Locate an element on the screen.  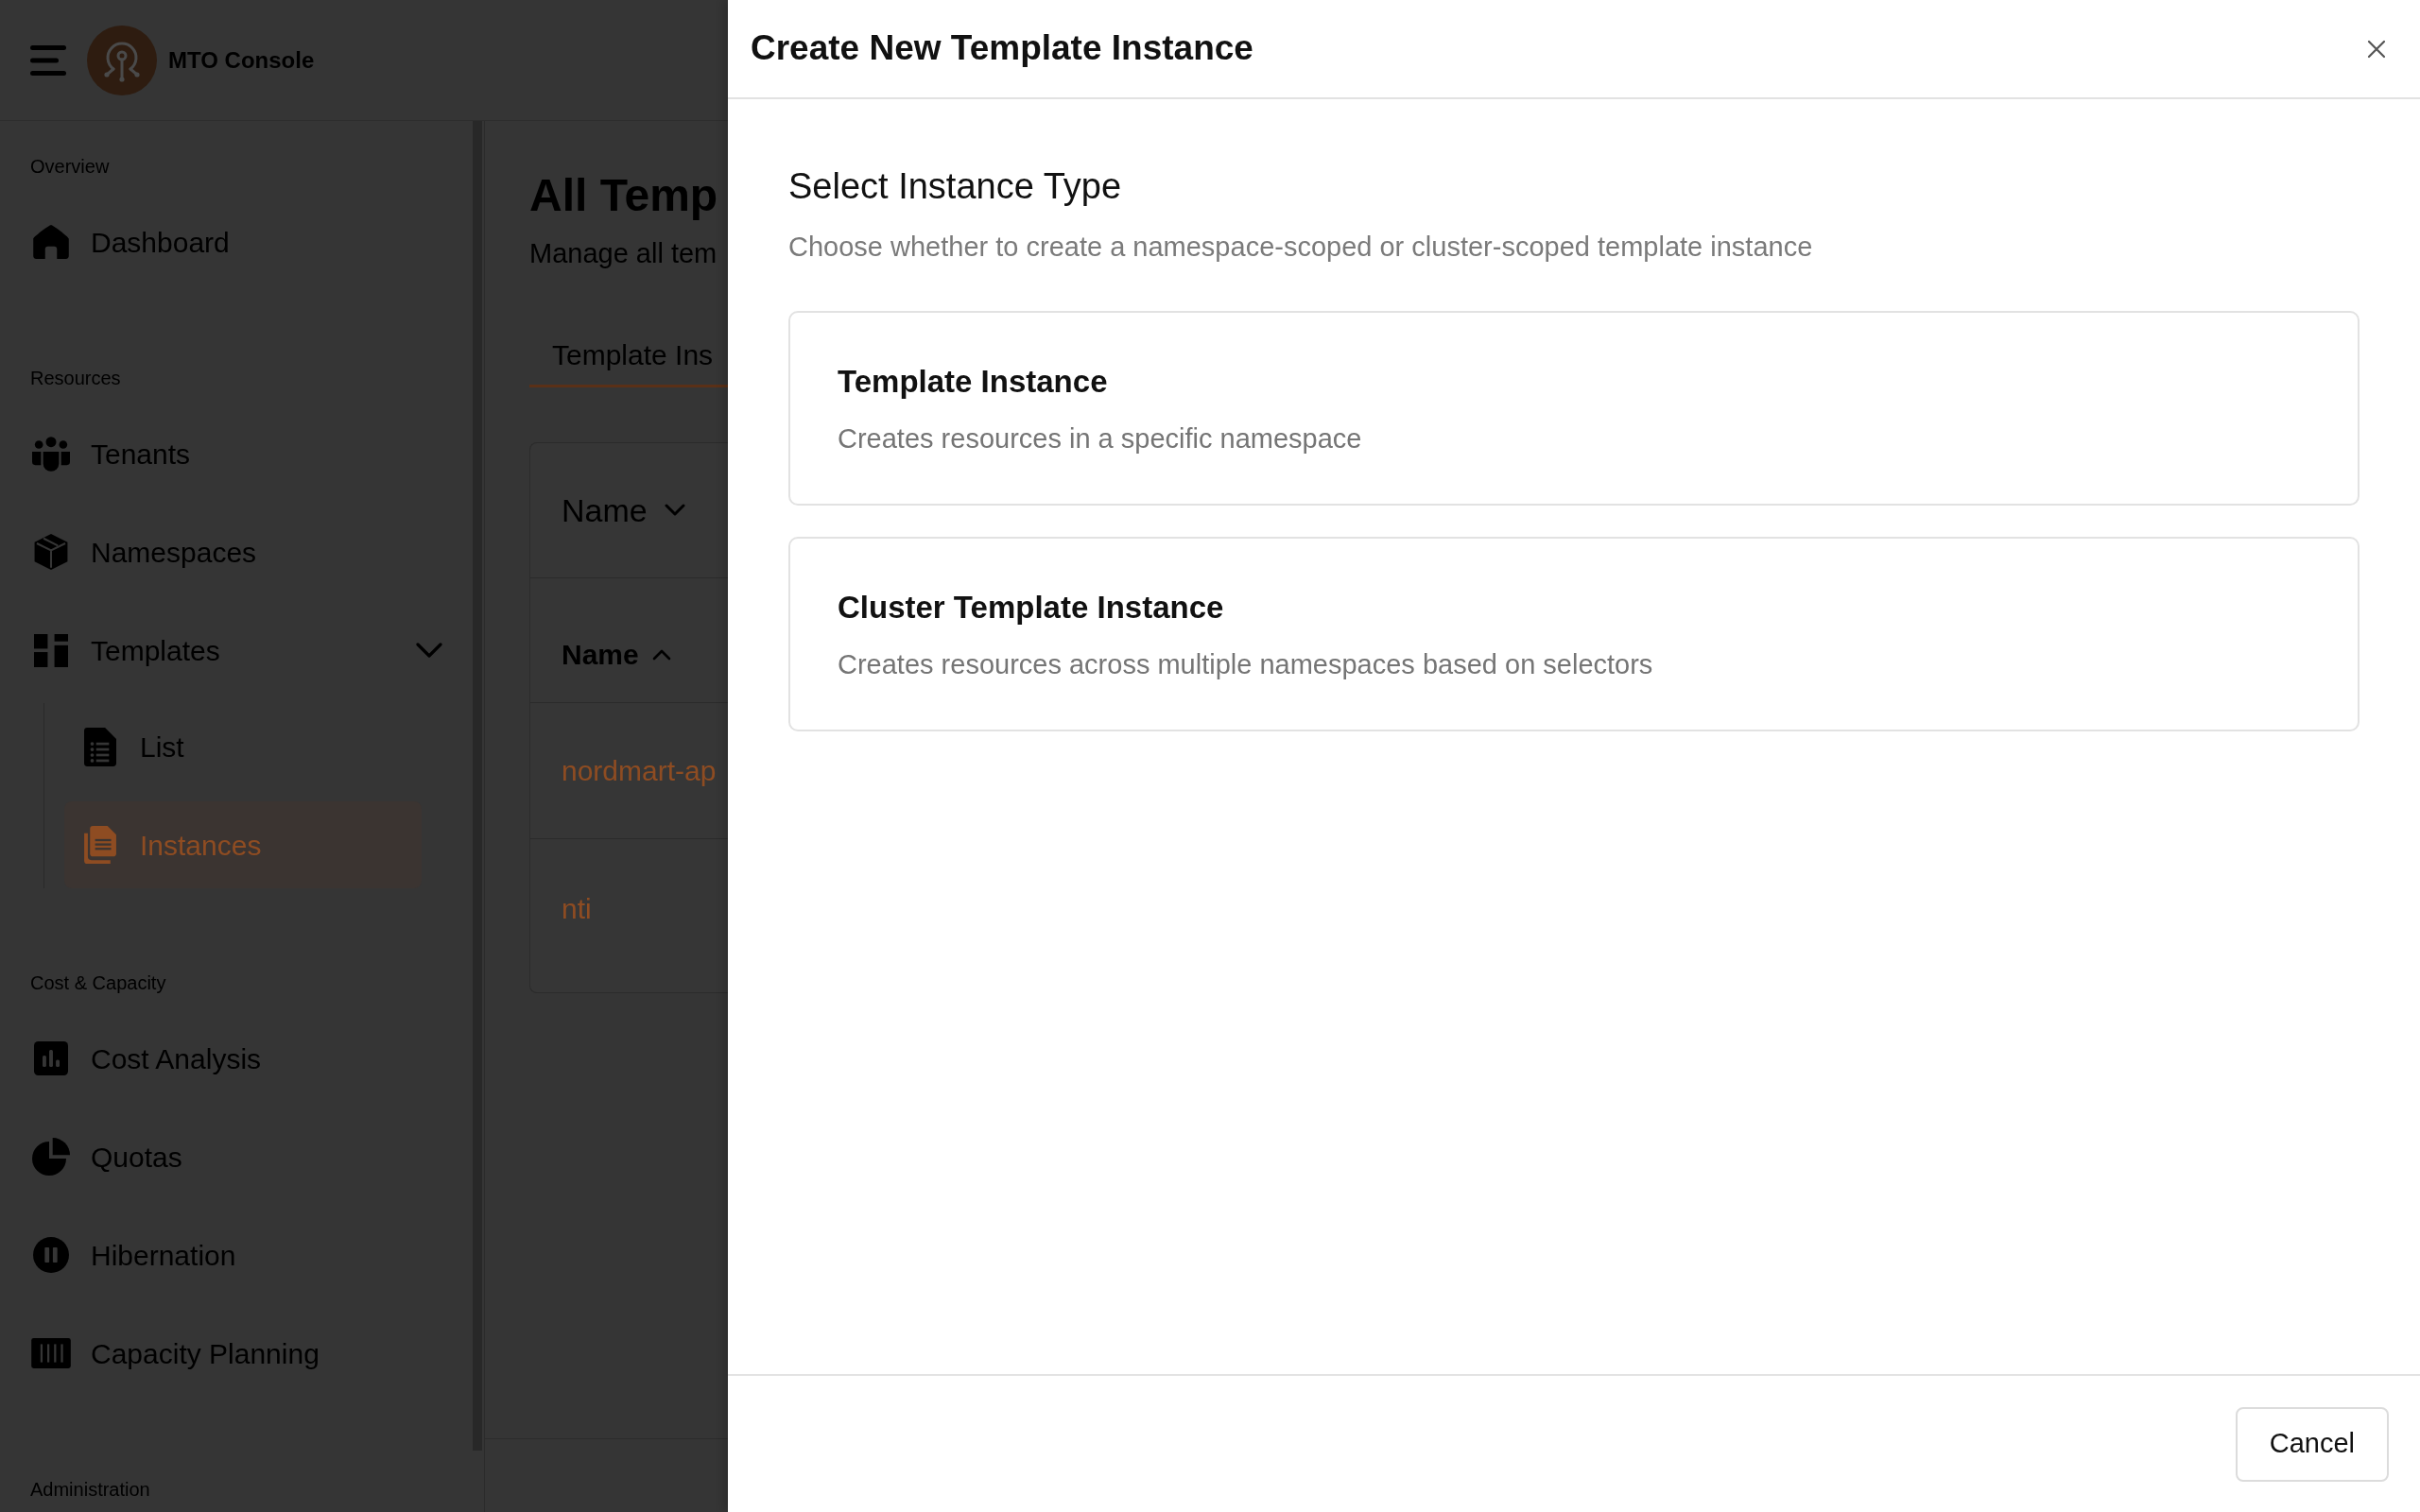
caret-icon is located at coordinates (674, 510).